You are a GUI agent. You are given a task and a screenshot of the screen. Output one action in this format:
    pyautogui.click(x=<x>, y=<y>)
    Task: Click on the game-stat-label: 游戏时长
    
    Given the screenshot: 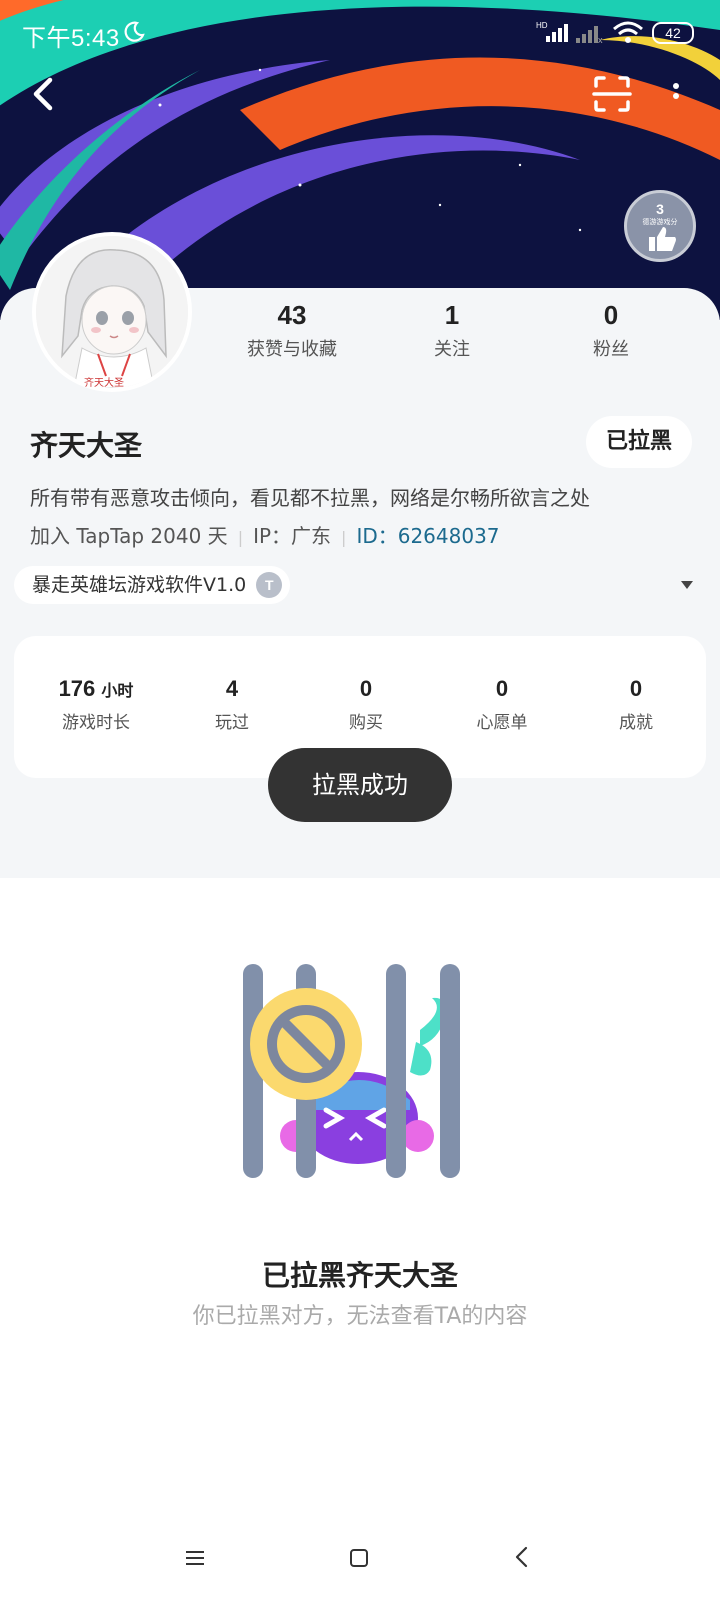 What is the action you would take?
    pyautogui.click(x=96, y=723)
    